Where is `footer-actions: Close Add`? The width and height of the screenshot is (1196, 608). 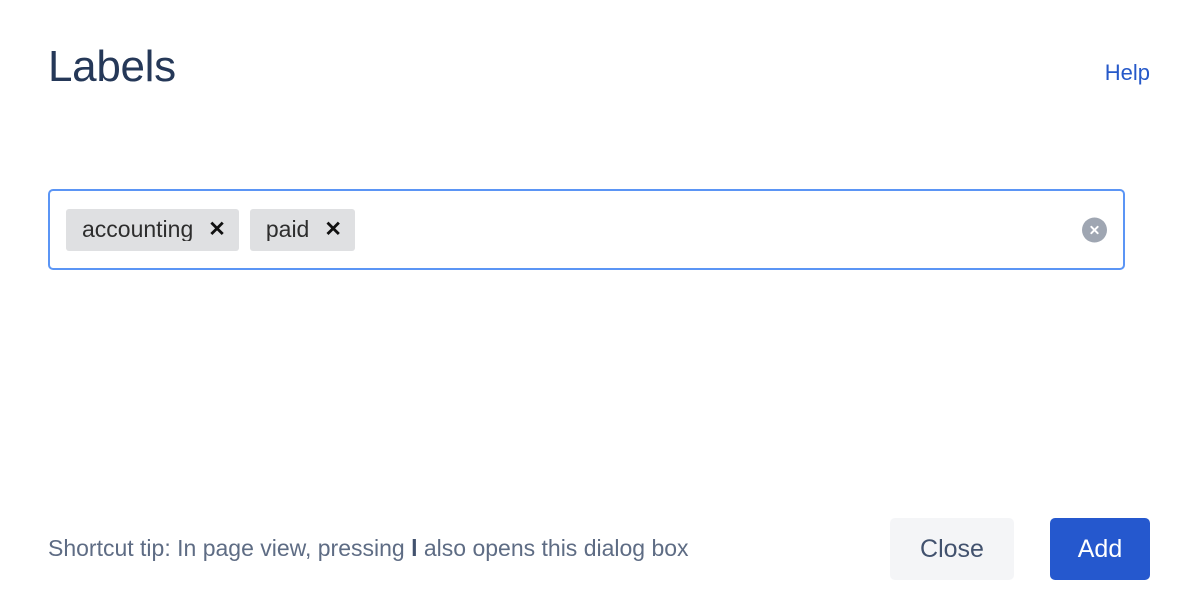 footer-actions: Close Add is located at coordinates (1020, 549).